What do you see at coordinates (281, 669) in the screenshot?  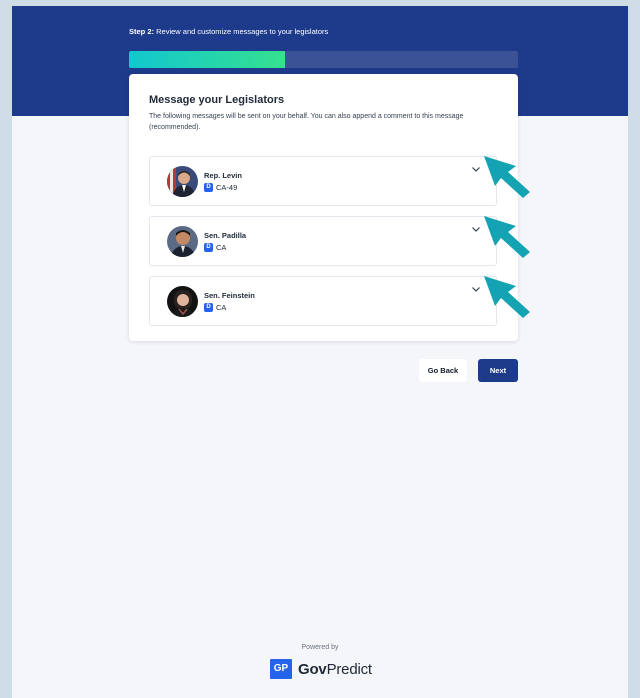 I see `logo-mark: GP` at bounding box center [281, 669].